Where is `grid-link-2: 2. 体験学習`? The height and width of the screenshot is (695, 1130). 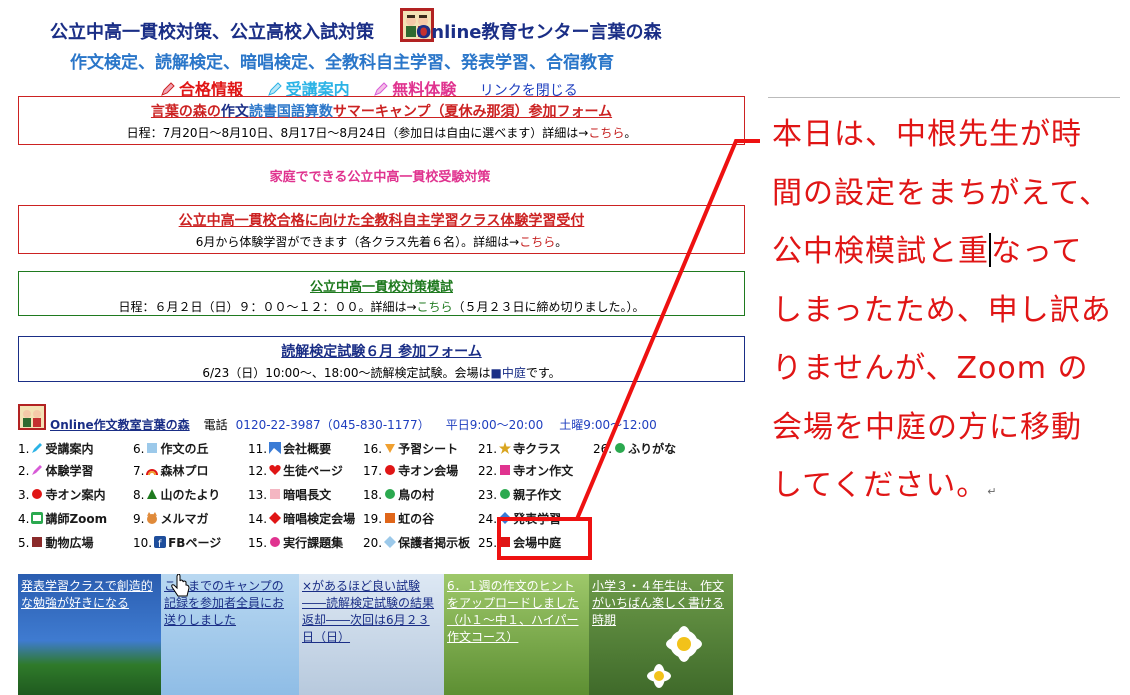 grid-link-2: 2. 体験学習 is located at coordinates (55, 470).